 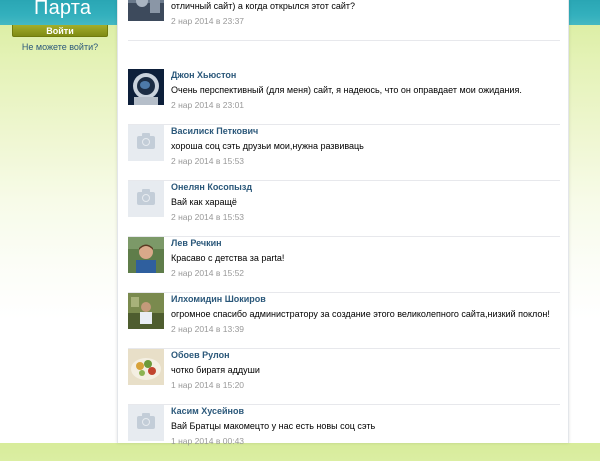 I want to click on comment-date: 2 нар 2014 в 15:52, so click(x=207, y=273).